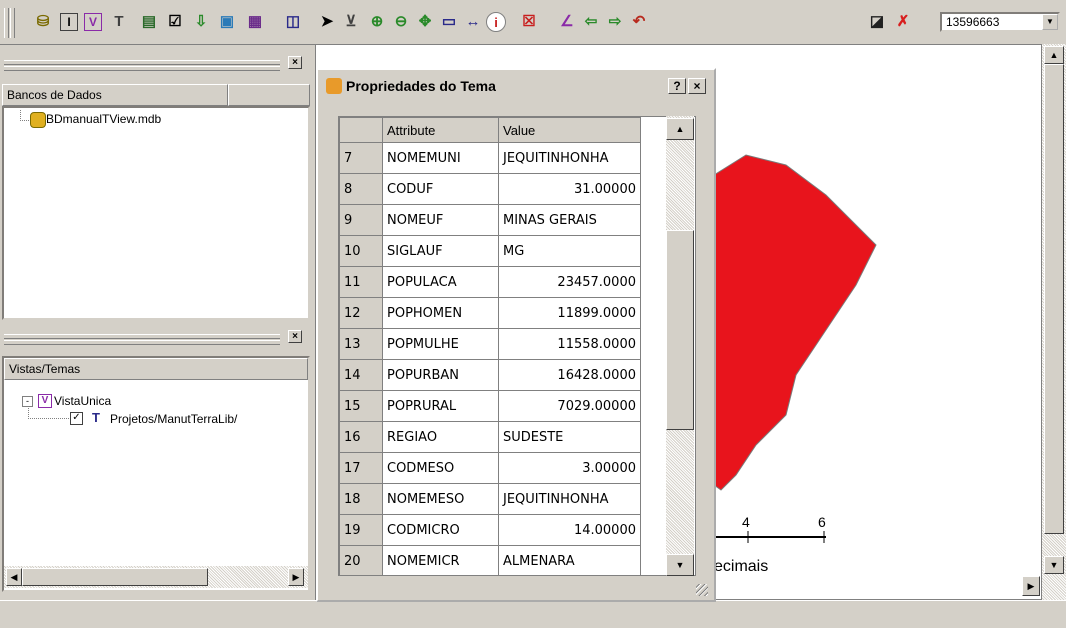  What do you see at coordinates (201, 21) in the screenshot?
I see `arrow-down-icon: ⇩` at bounding box center [201, 21].